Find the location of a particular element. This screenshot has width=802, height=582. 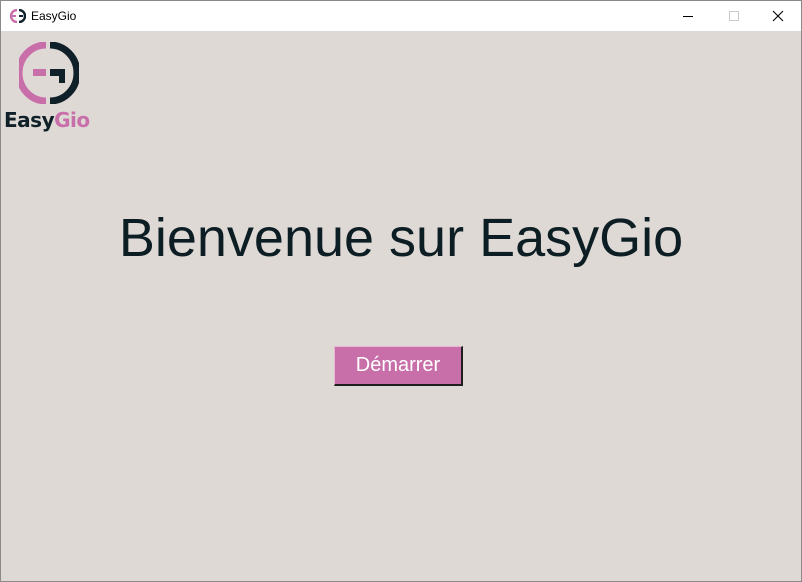

start-button: Démarrer is located at coordinates (398, 366).